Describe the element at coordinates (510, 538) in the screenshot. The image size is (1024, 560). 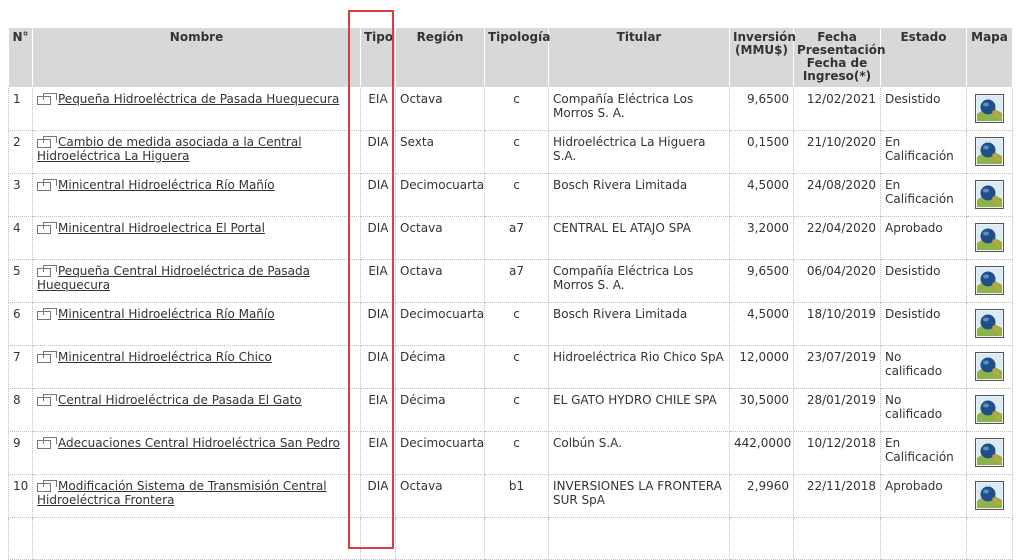
I see `empty-row` at that location.